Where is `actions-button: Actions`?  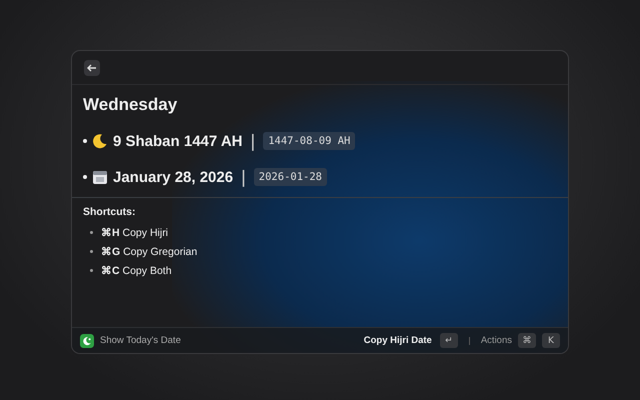 actions-button: Actions is located at coordinates (496, 340).